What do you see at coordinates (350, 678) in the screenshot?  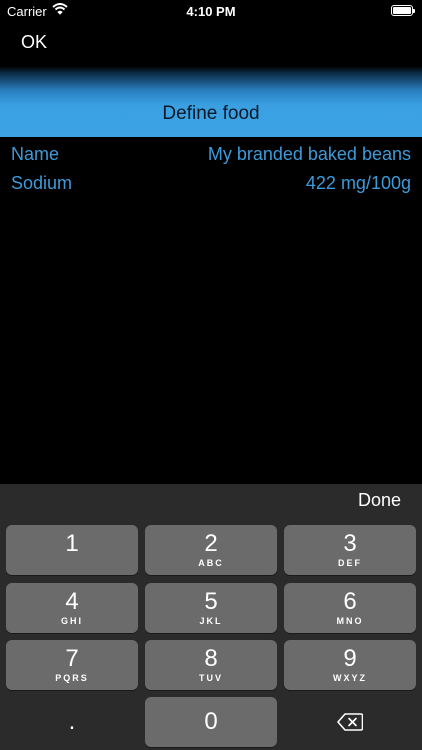 I see `key-letters: WXYZ` at bounding box center [350, 678].